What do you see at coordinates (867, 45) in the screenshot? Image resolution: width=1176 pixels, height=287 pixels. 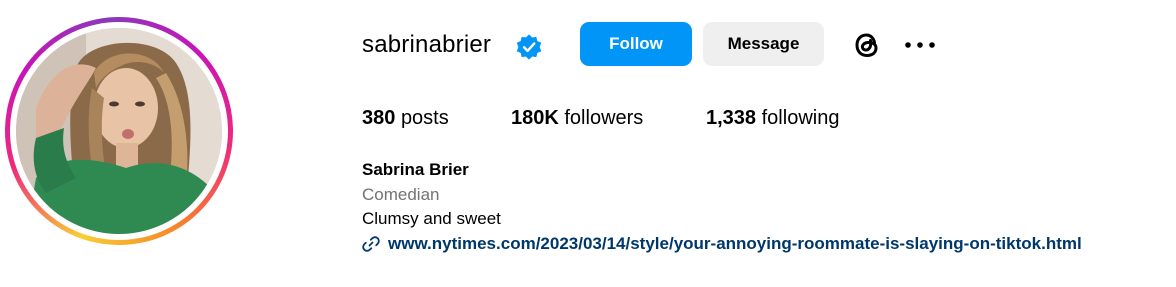 I see `threads-icon` at bounding box center [867, 45].